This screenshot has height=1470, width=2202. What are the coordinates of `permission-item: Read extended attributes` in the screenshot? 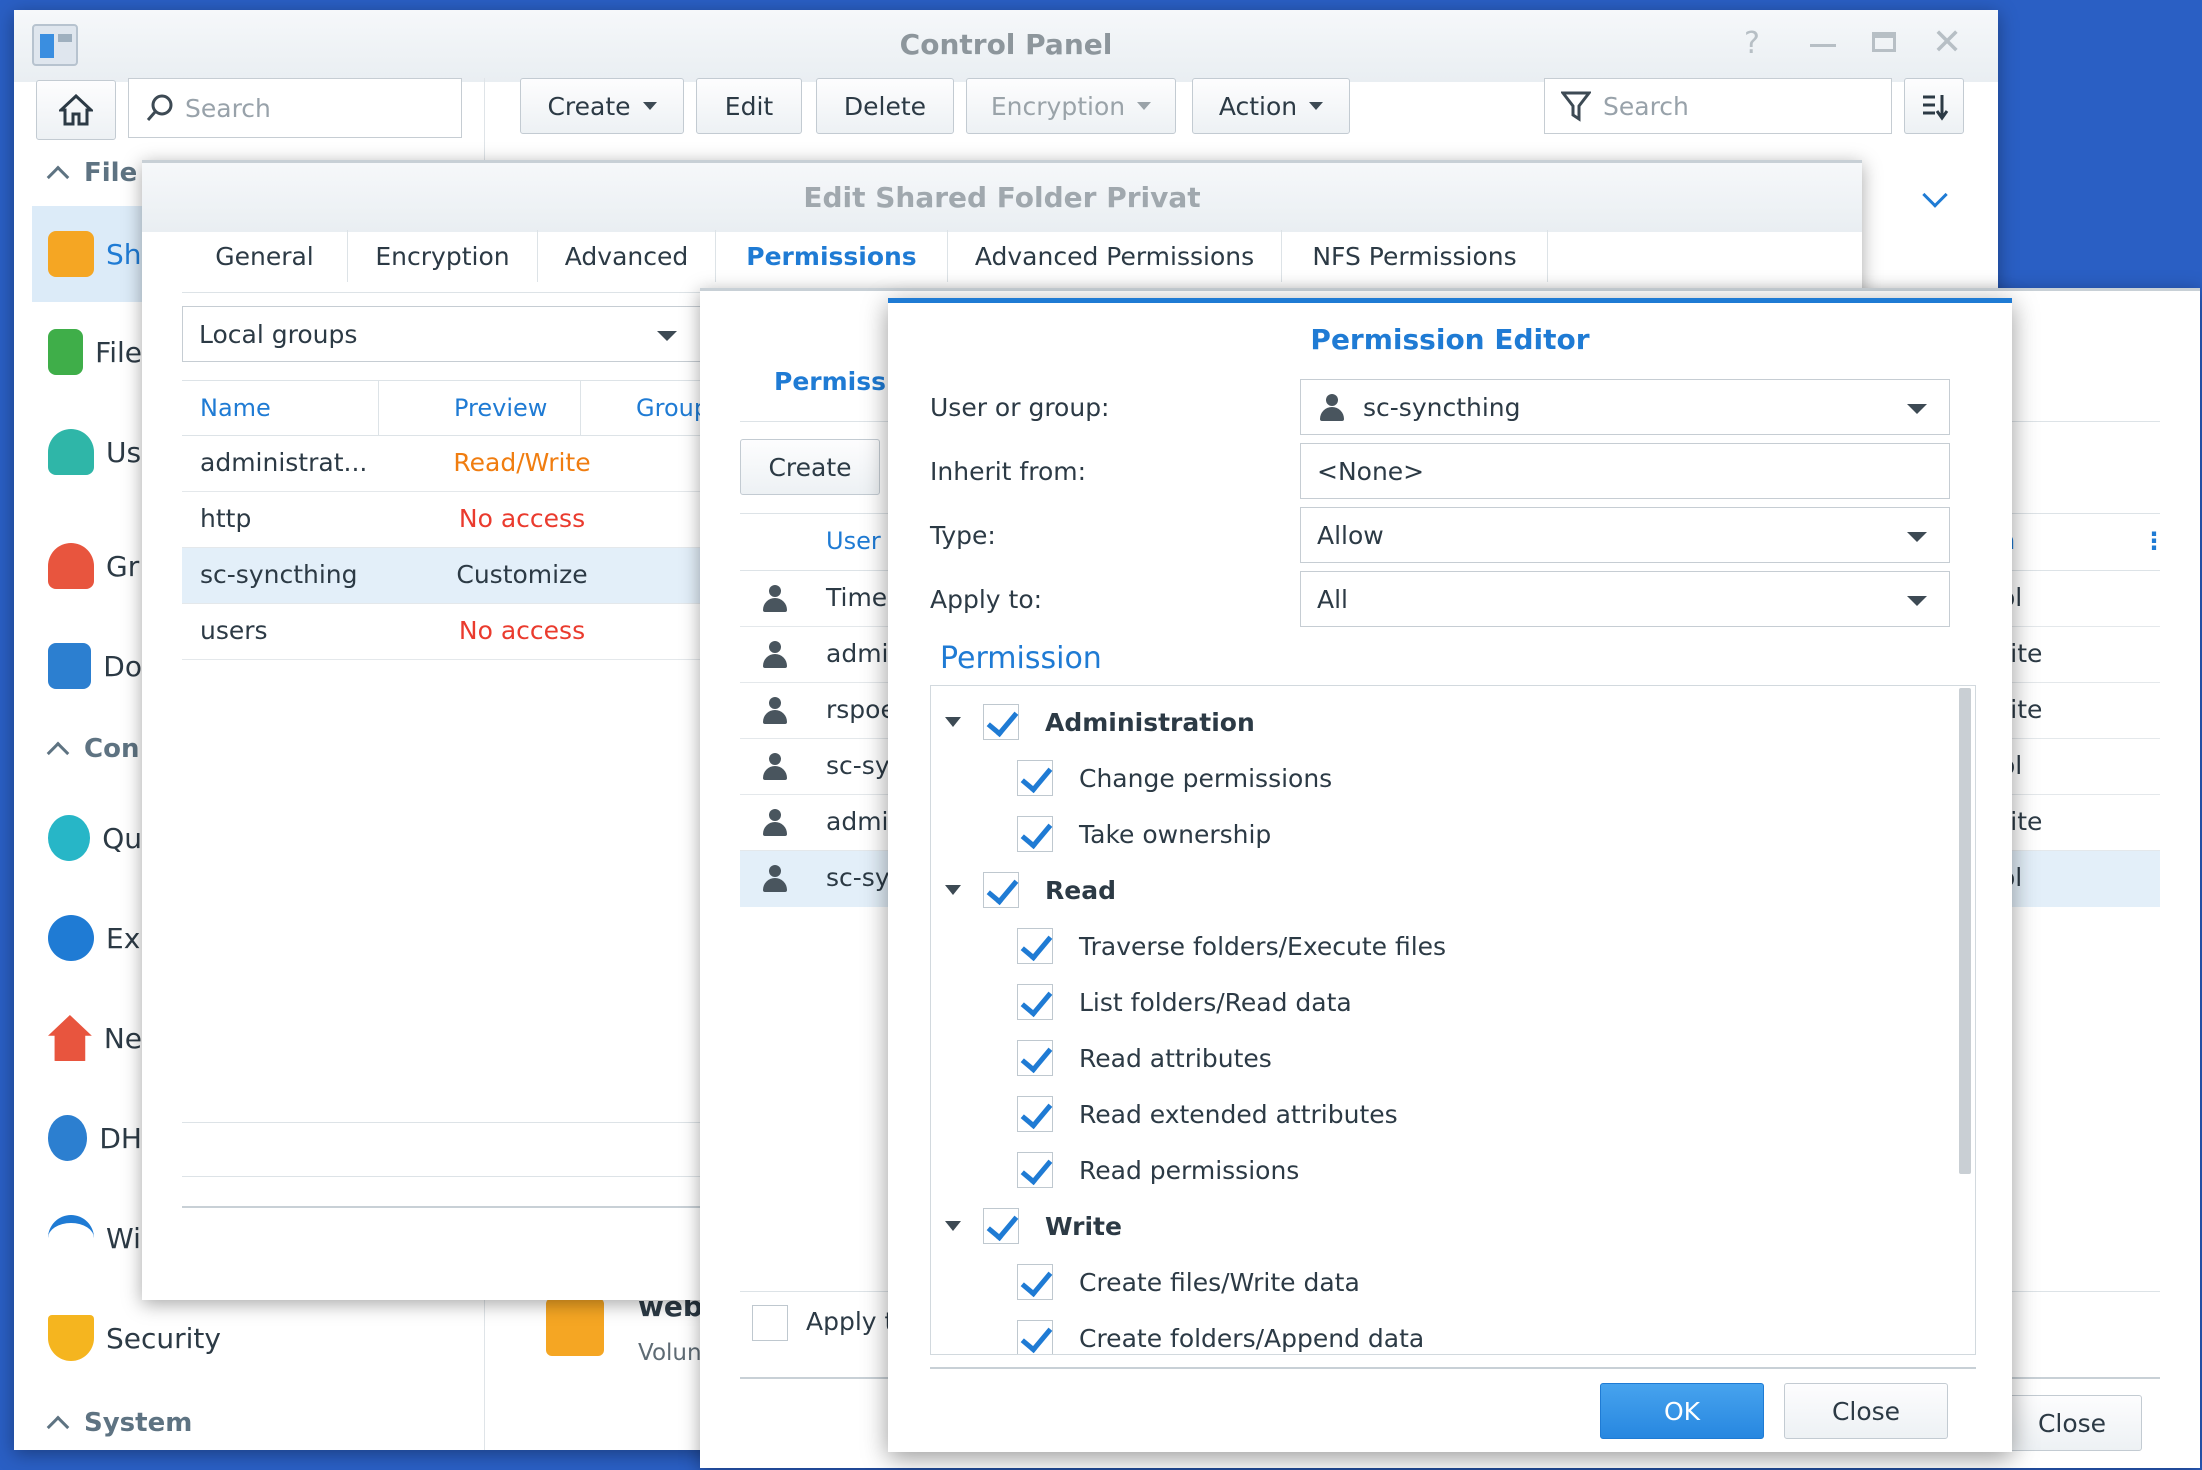 It's located at (1207, 1114).